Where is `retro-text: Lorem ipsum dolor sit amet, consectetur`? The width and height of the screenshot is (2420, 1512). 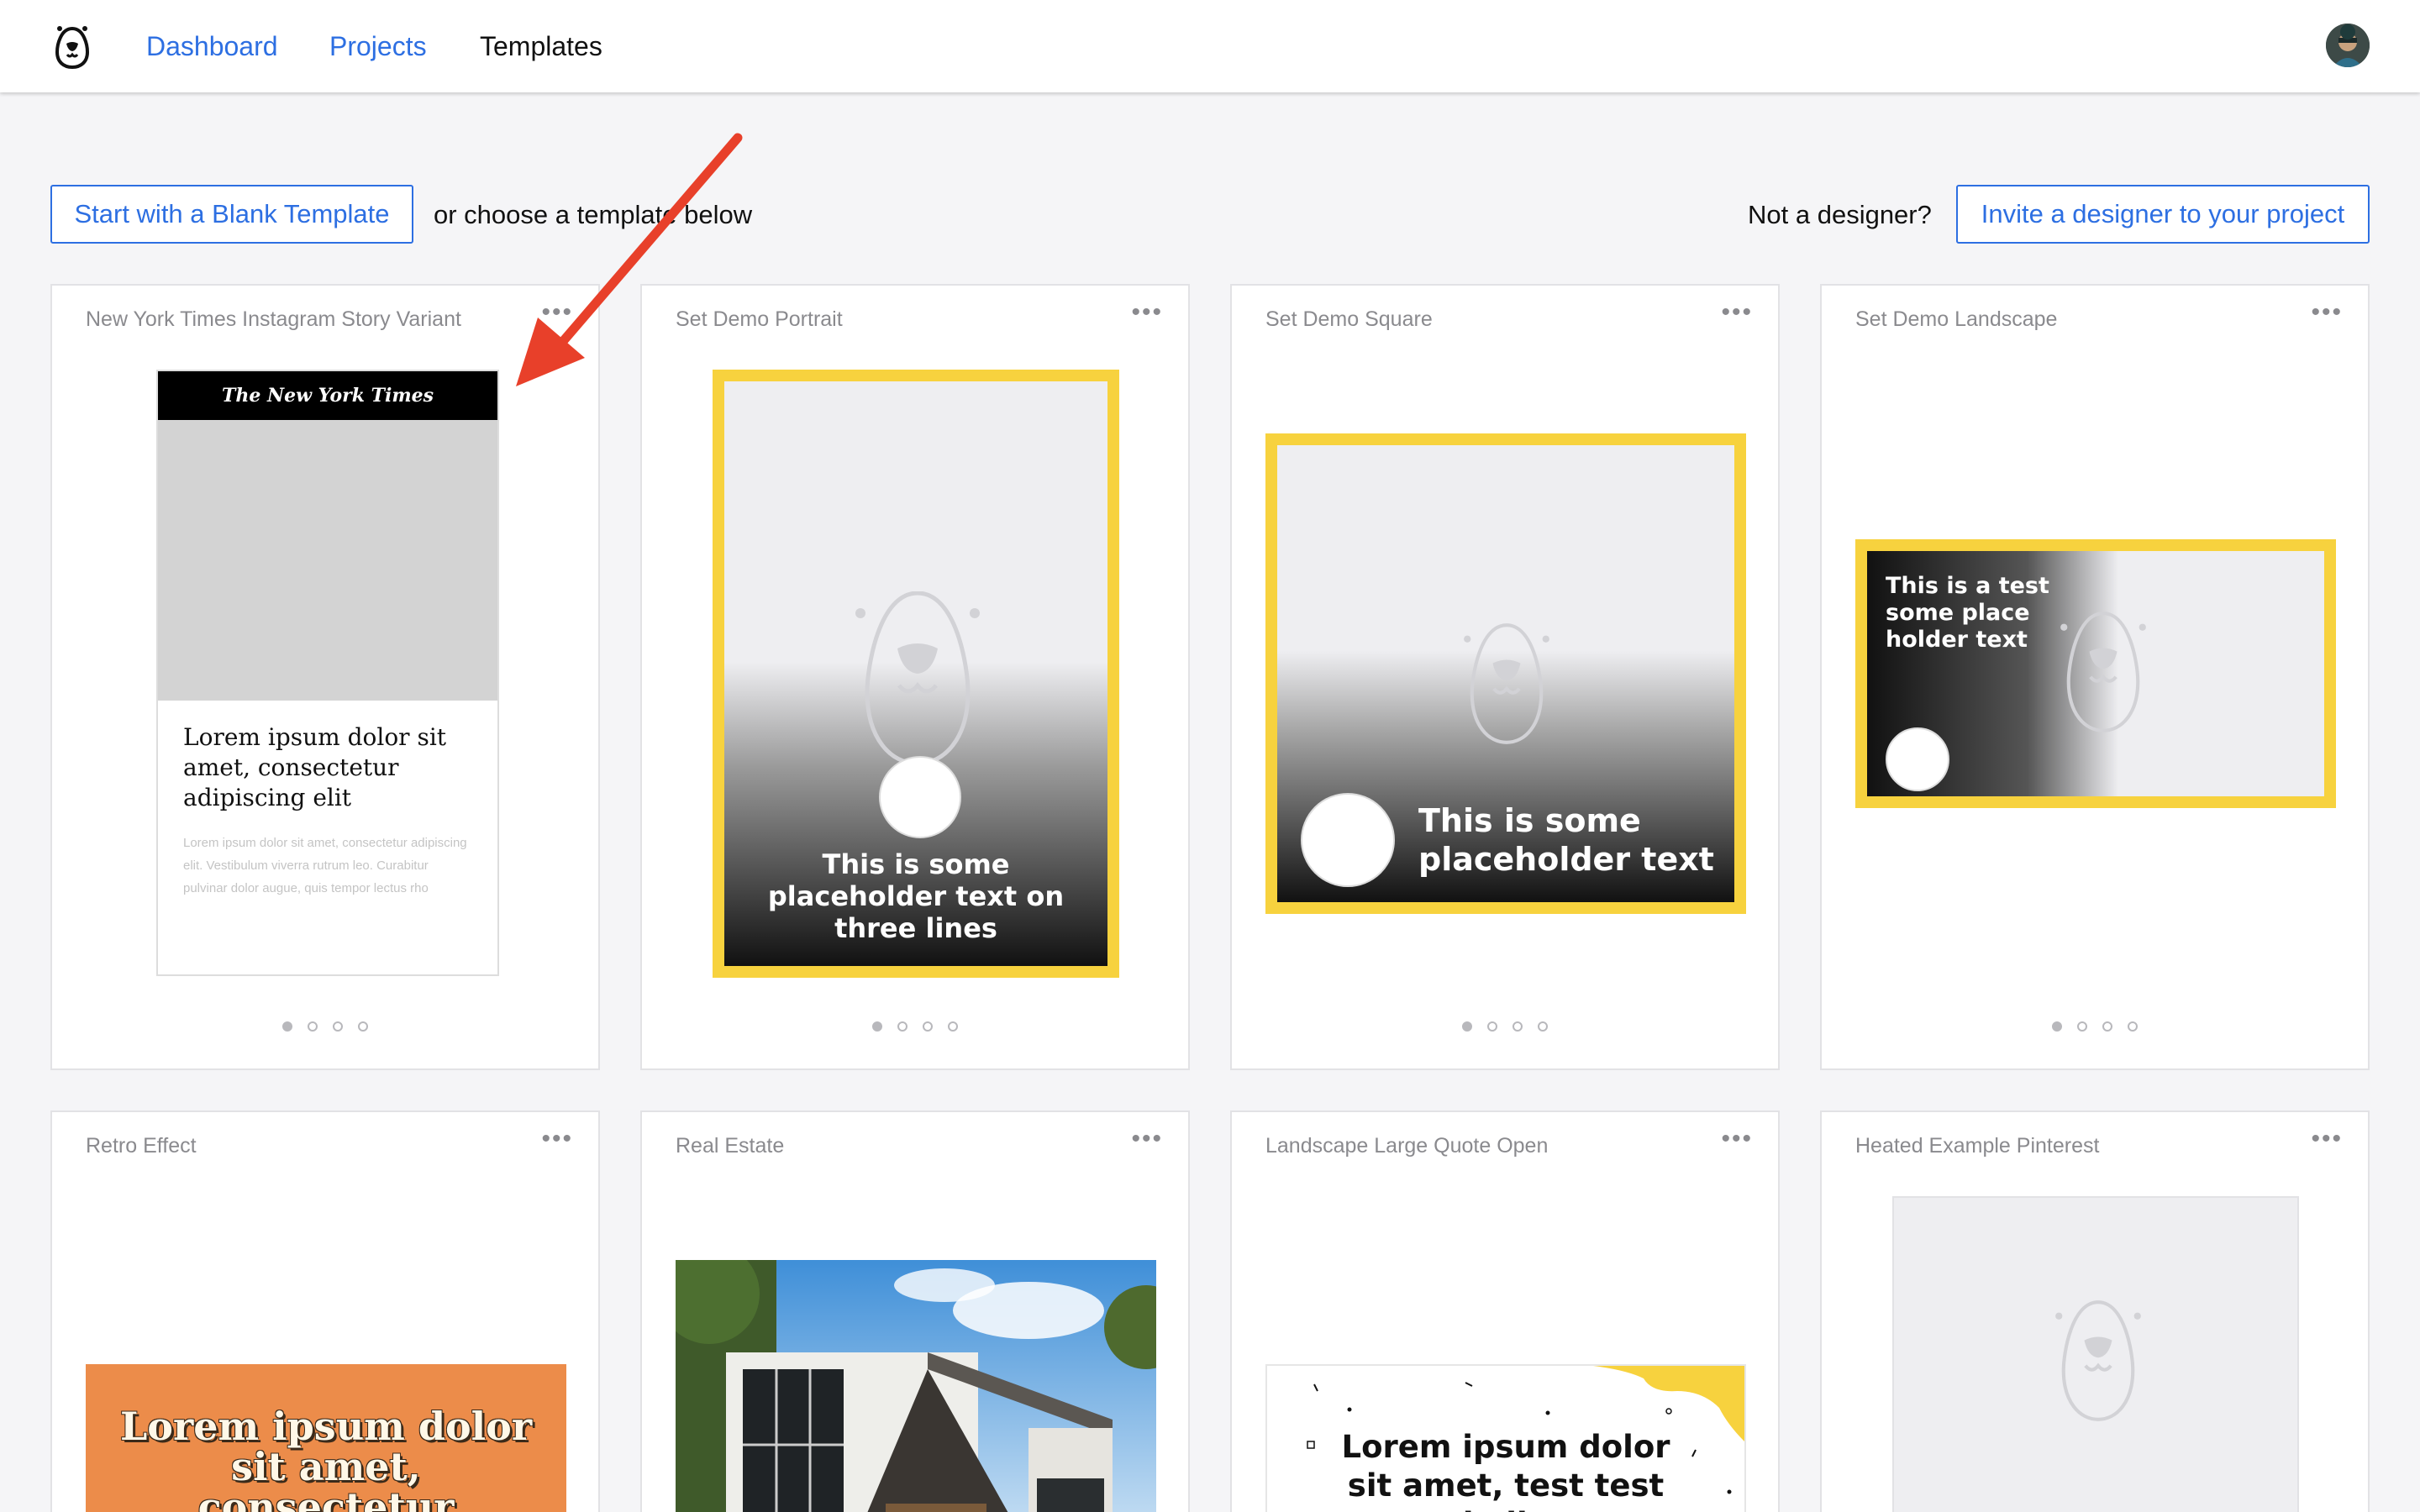
retro-text: Lorem ipsum dolor sit amet, consectetur is located at coordinates (326, 1458).